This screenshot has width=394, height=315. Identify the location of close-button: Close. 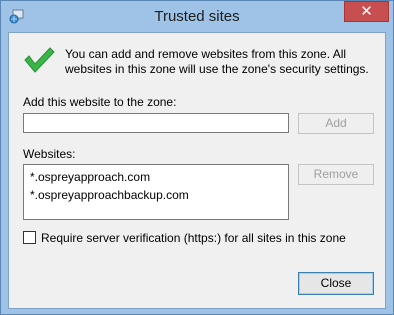
(336, 283).